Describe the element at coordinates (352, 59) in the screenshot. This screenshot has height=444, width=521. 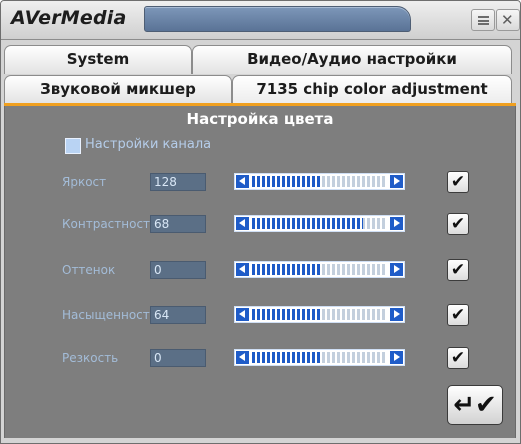
I see `tab-video-audio-settings: Видео/Аудио настройки` at that location.